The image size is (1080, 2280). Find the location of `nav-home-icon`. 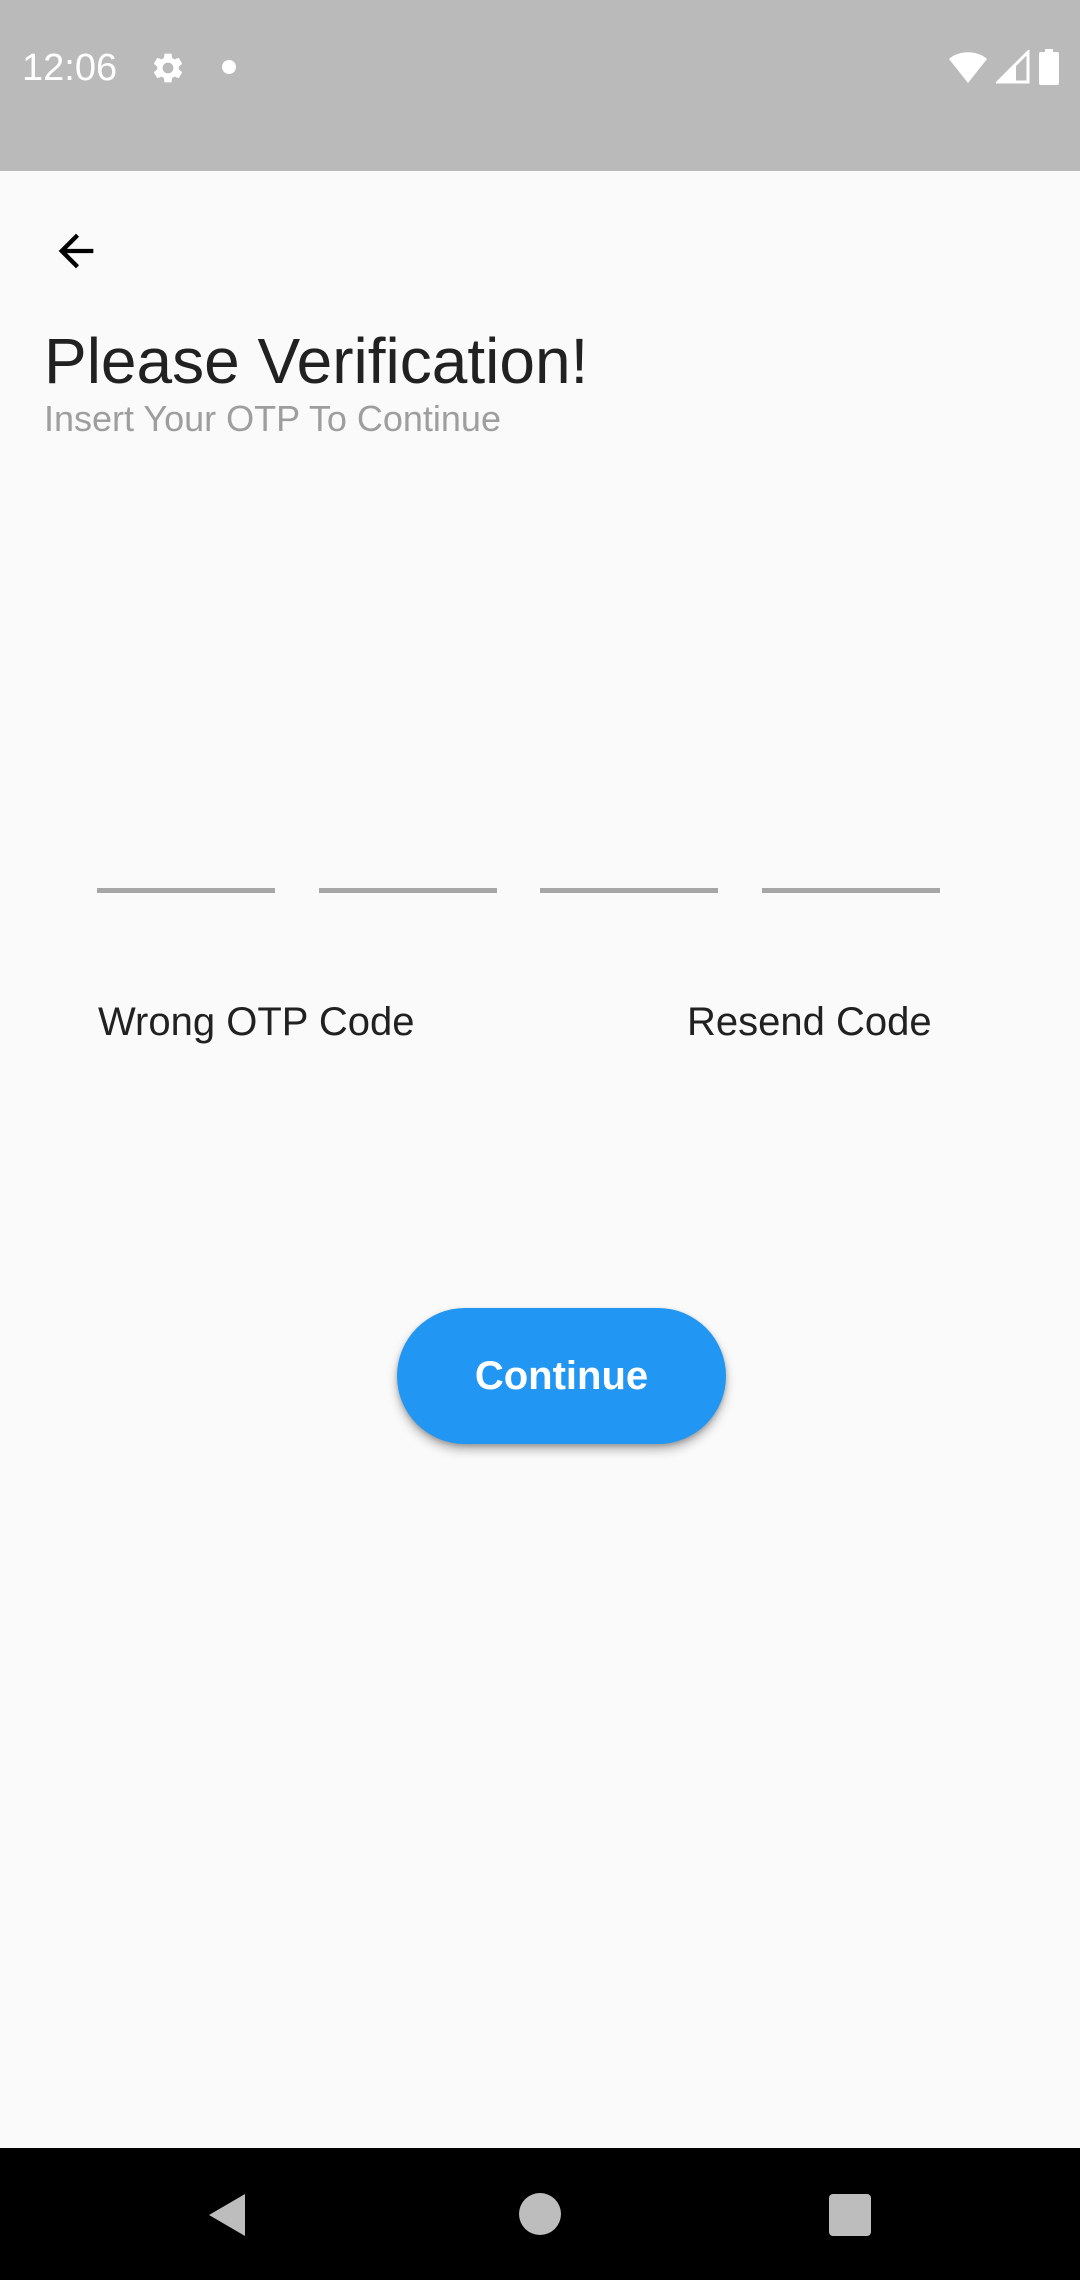

nav-home-icon is located at coordinates (540, 2214).